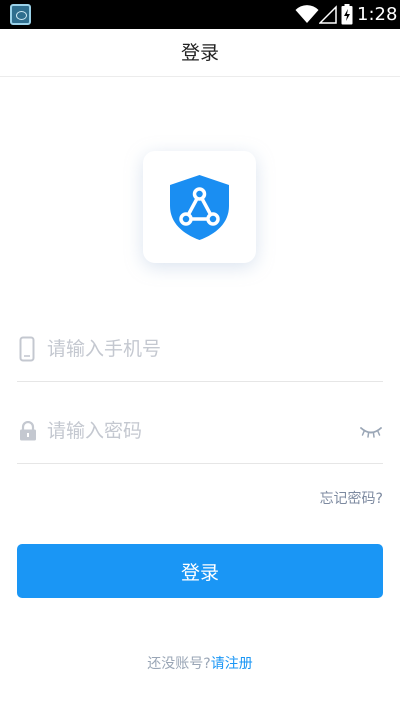  I want to click on battery-charging-icon, so click(347, 14).